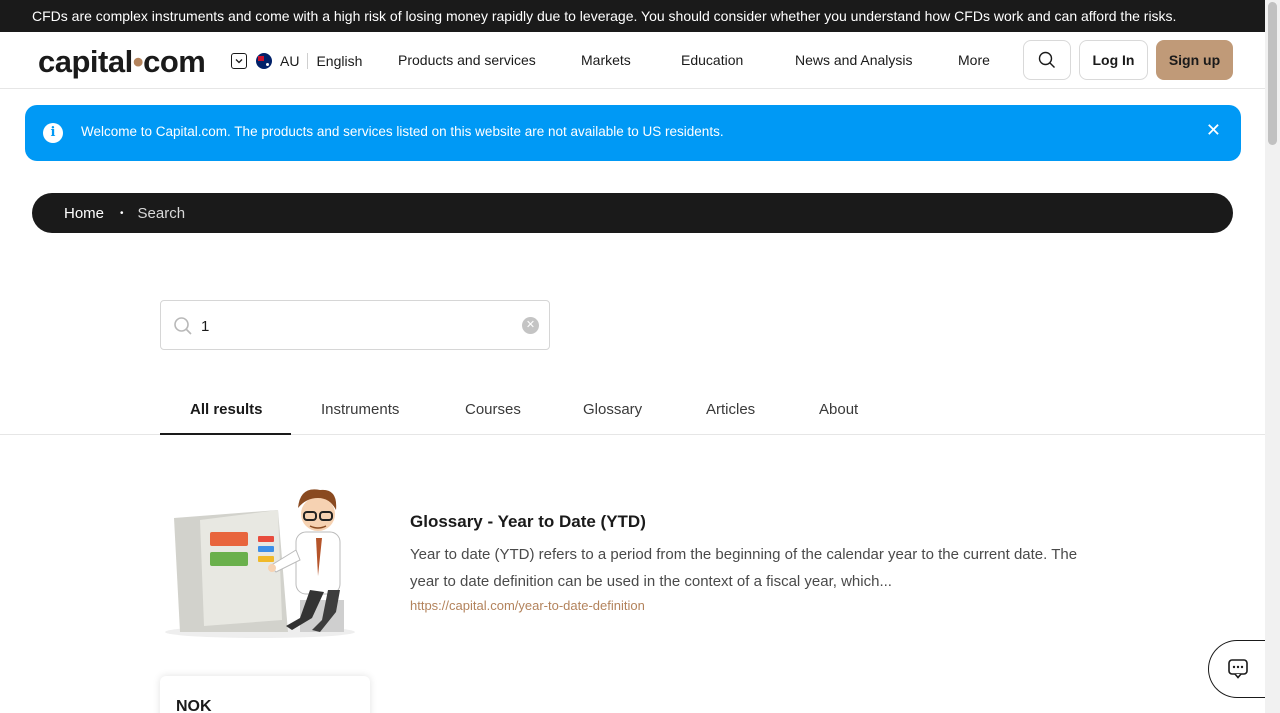 The height and width of the screenshot is (713, 1280). I want to click on tab-all-results: All results, so click(226, 409).